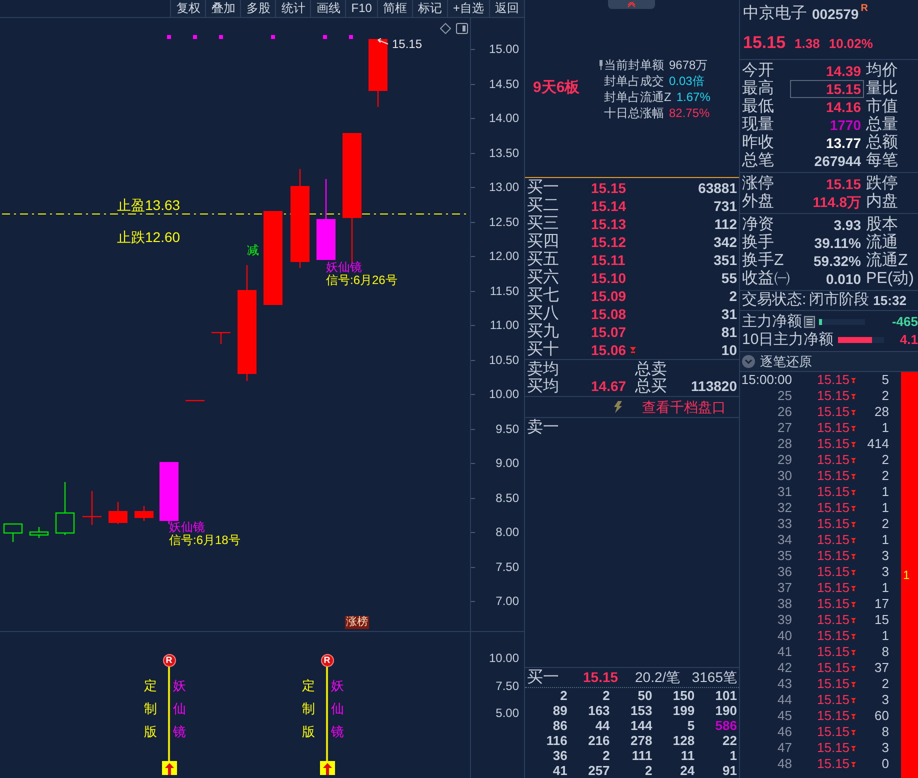 Image resolution: width=918 pixels, height=778 pixels. I want to click on tick-volume: 17, so click(882, 604).